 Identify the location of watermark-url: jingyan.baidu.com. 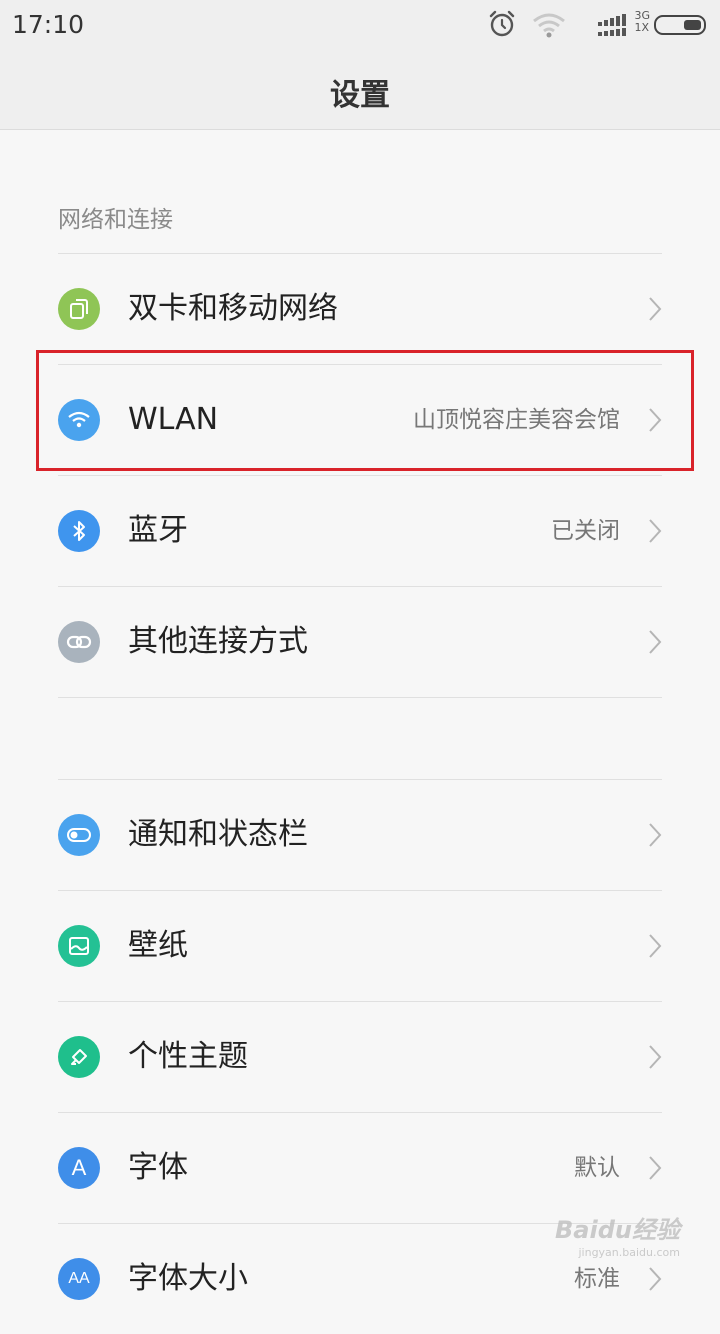
(629, 1252).